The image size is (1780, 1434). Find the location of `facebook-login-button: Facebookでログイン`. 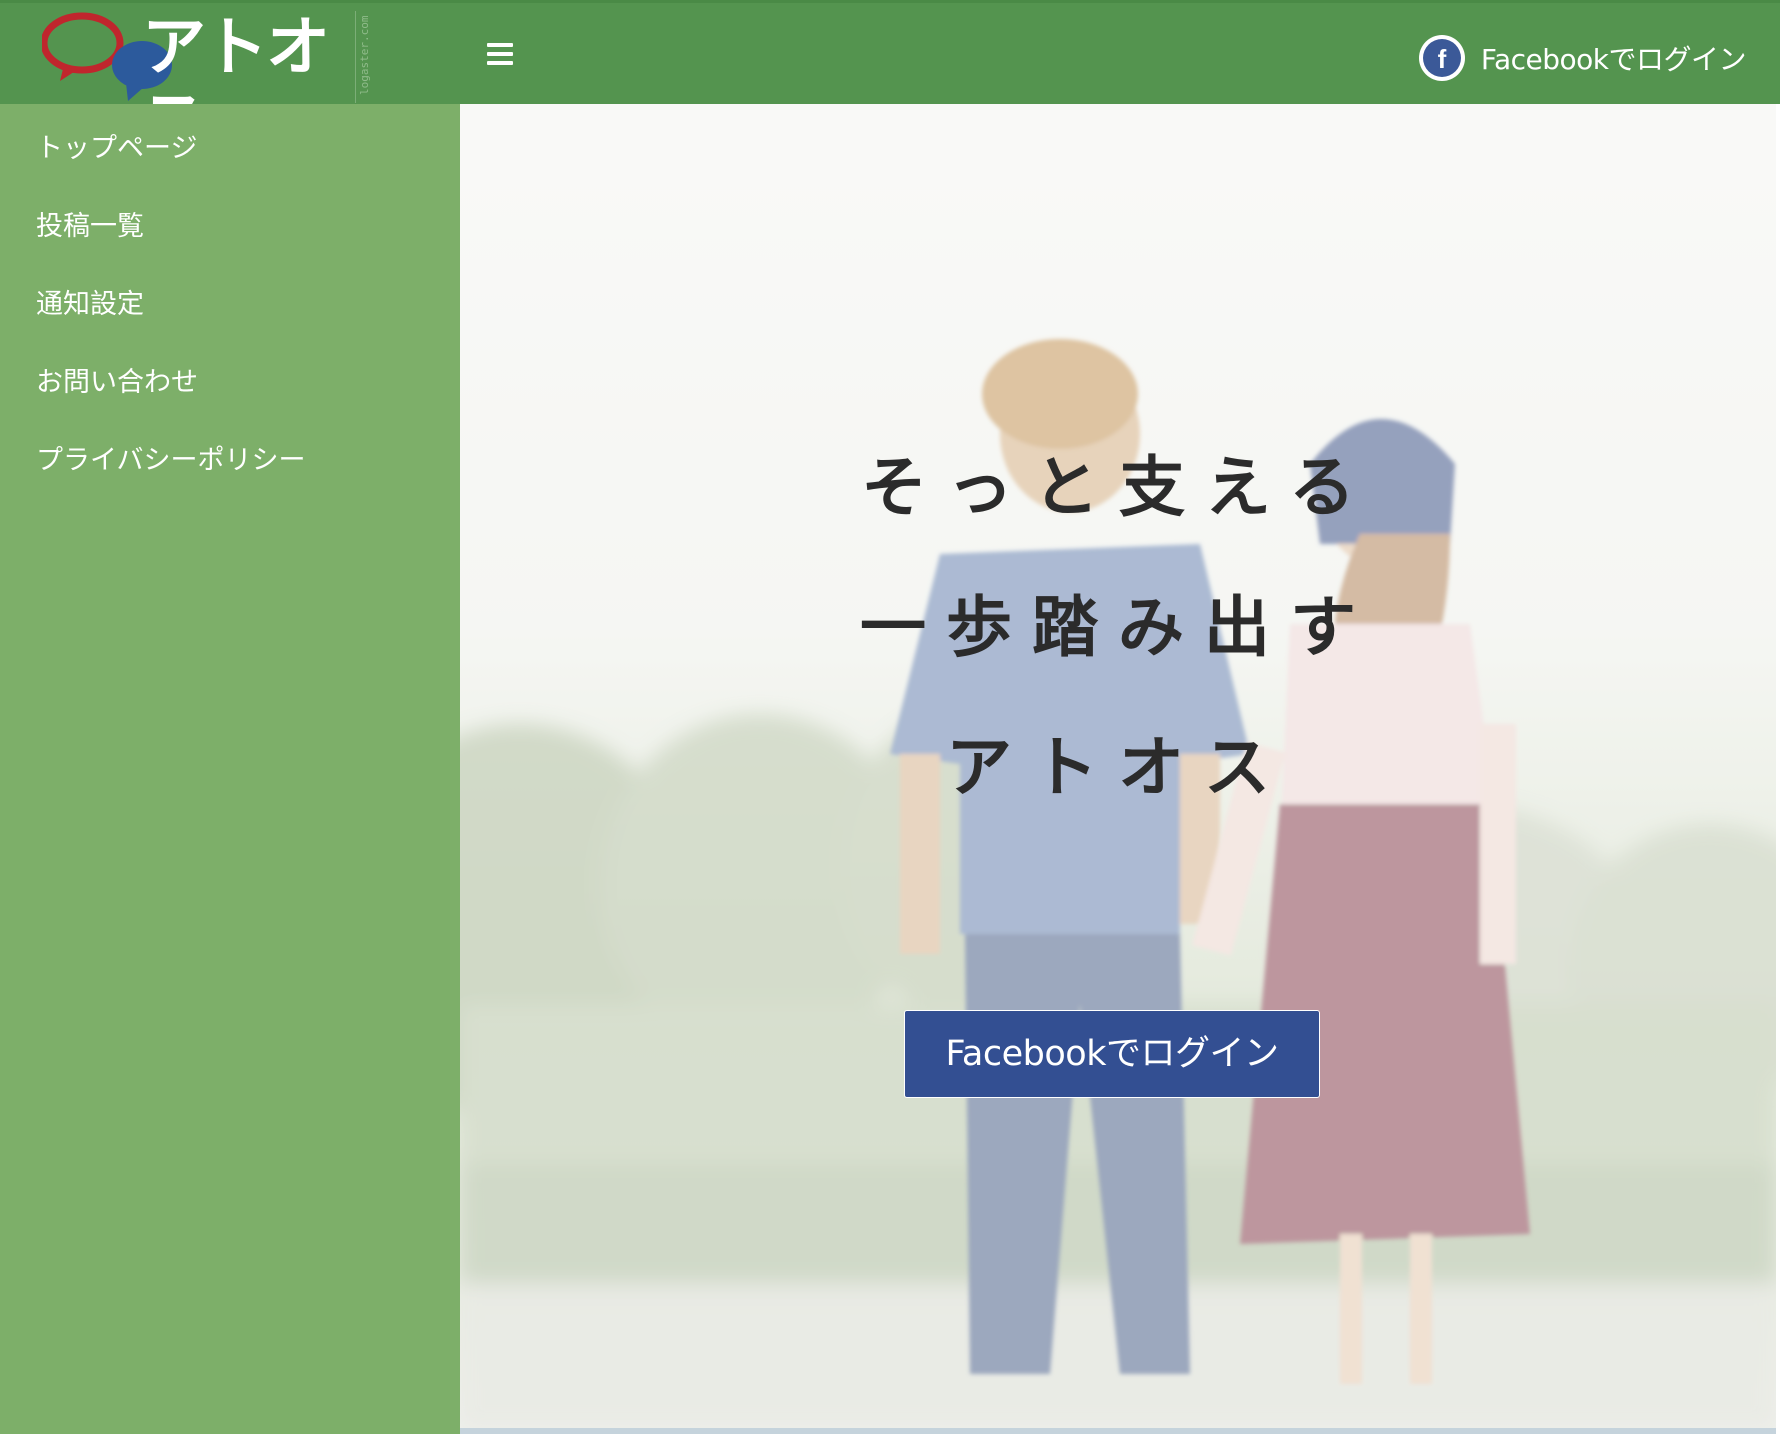

facebook-login-button: Facebookでログイン is located at coordinates (1112, 1054).